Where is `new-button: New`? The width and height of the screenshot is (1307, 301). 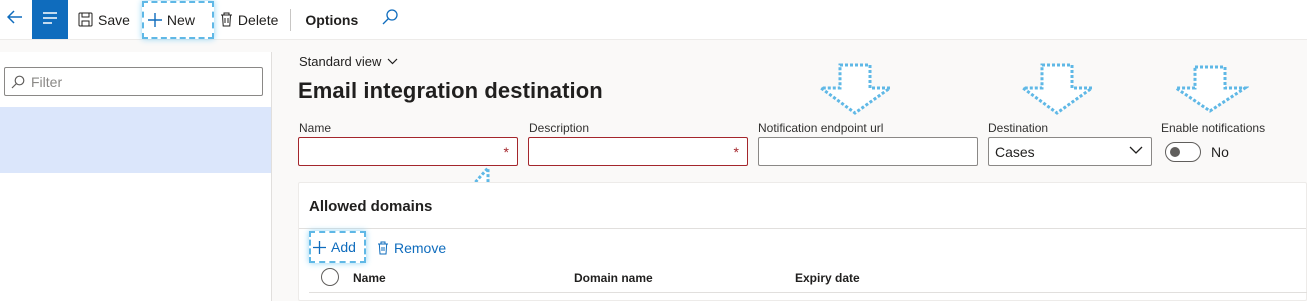
new-button: New is located at coordinates (177, 19).